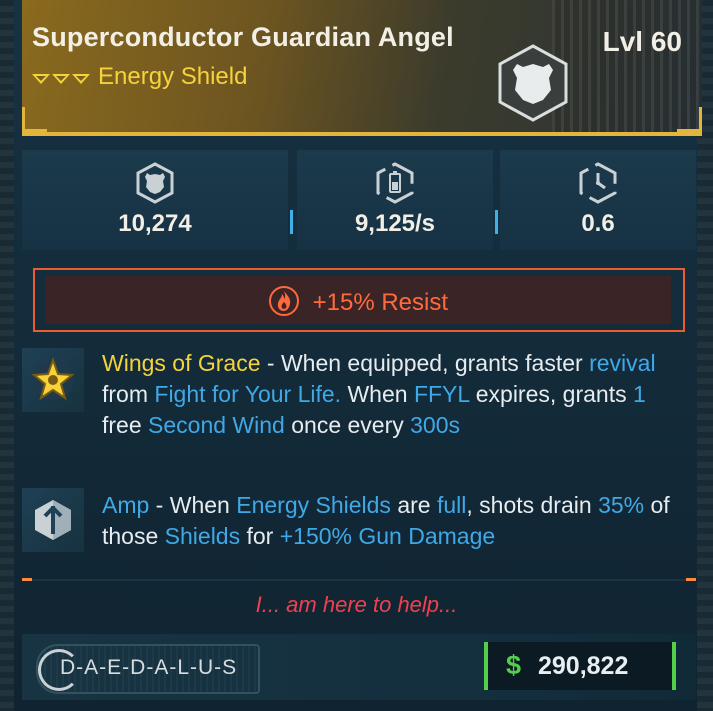 This screenshot has width=713, height=711. I want to click on recharge-rate-icon, so click(395, 183).